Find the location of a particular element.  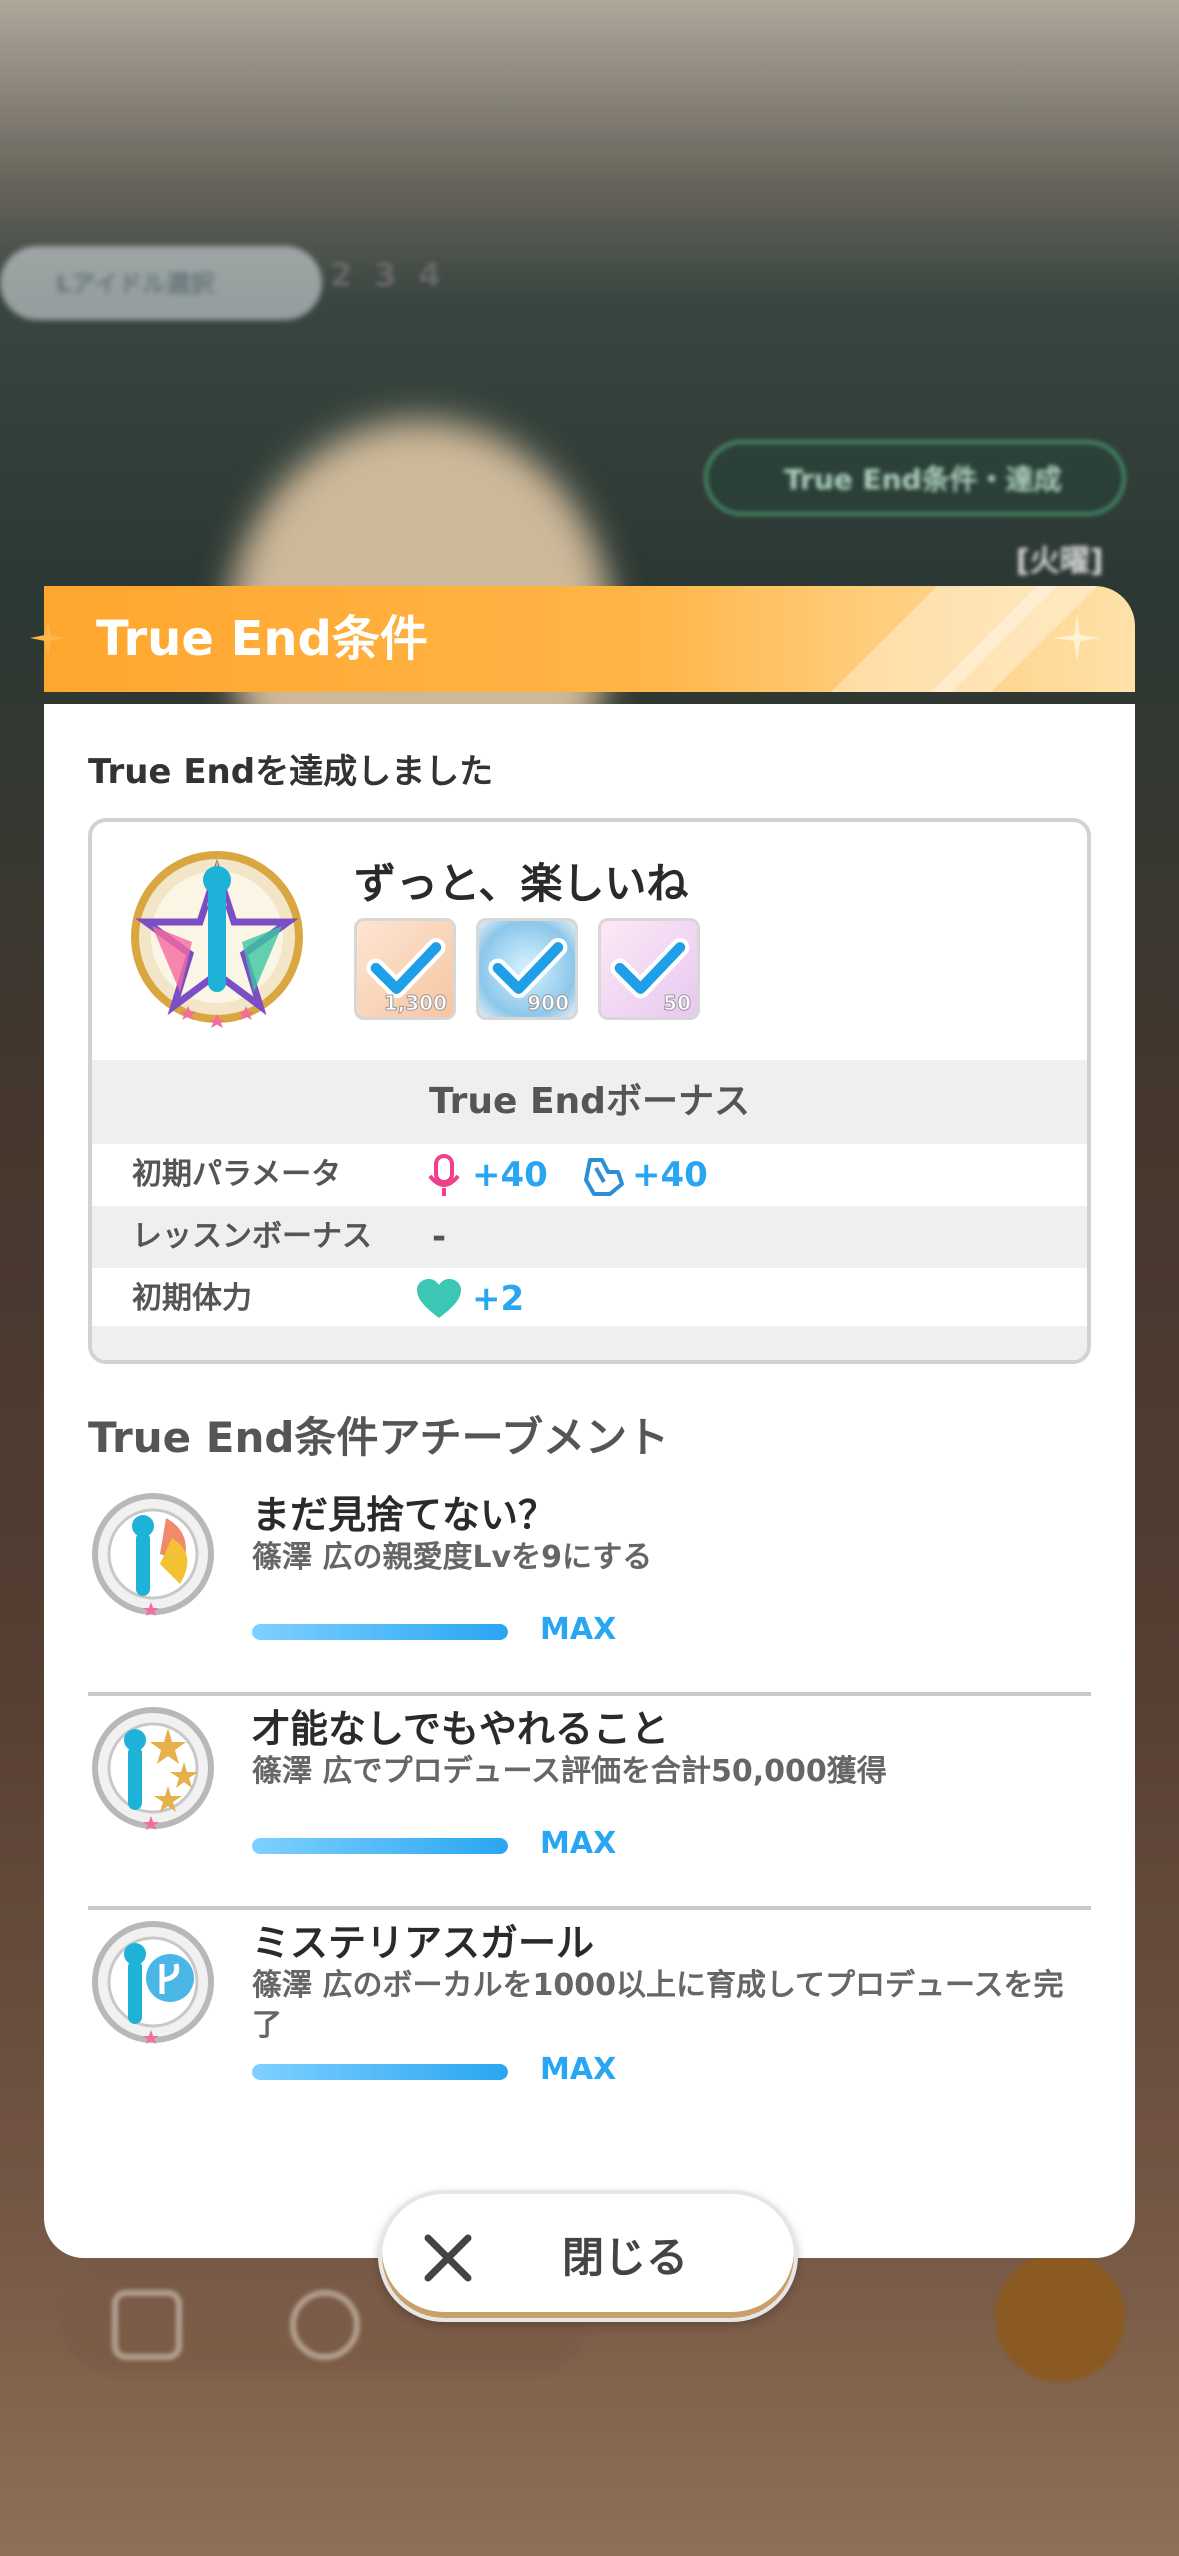

visual-icon is located at coordinates (604, 1177).